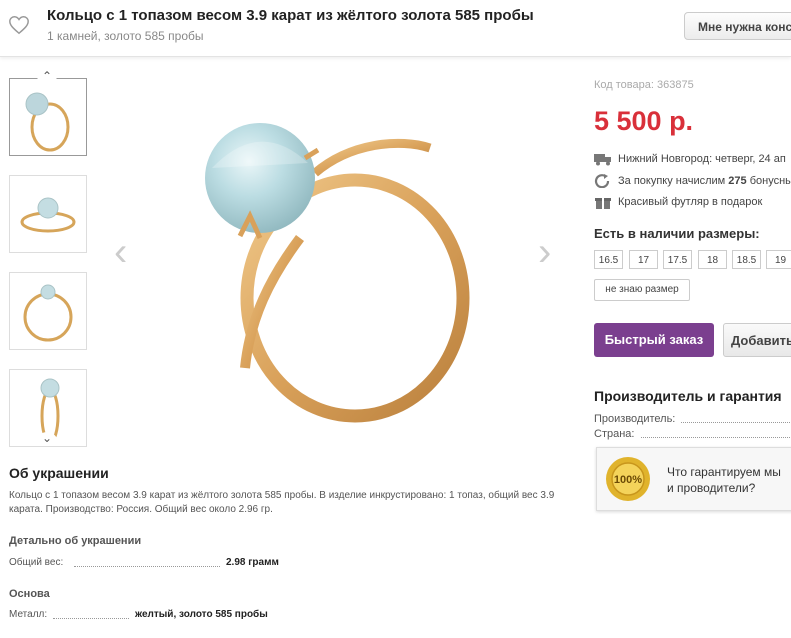 The height and width of the screenshot is (638, 791). I want to click on guarantee-medal-icon: 100%, so click(628, 479).